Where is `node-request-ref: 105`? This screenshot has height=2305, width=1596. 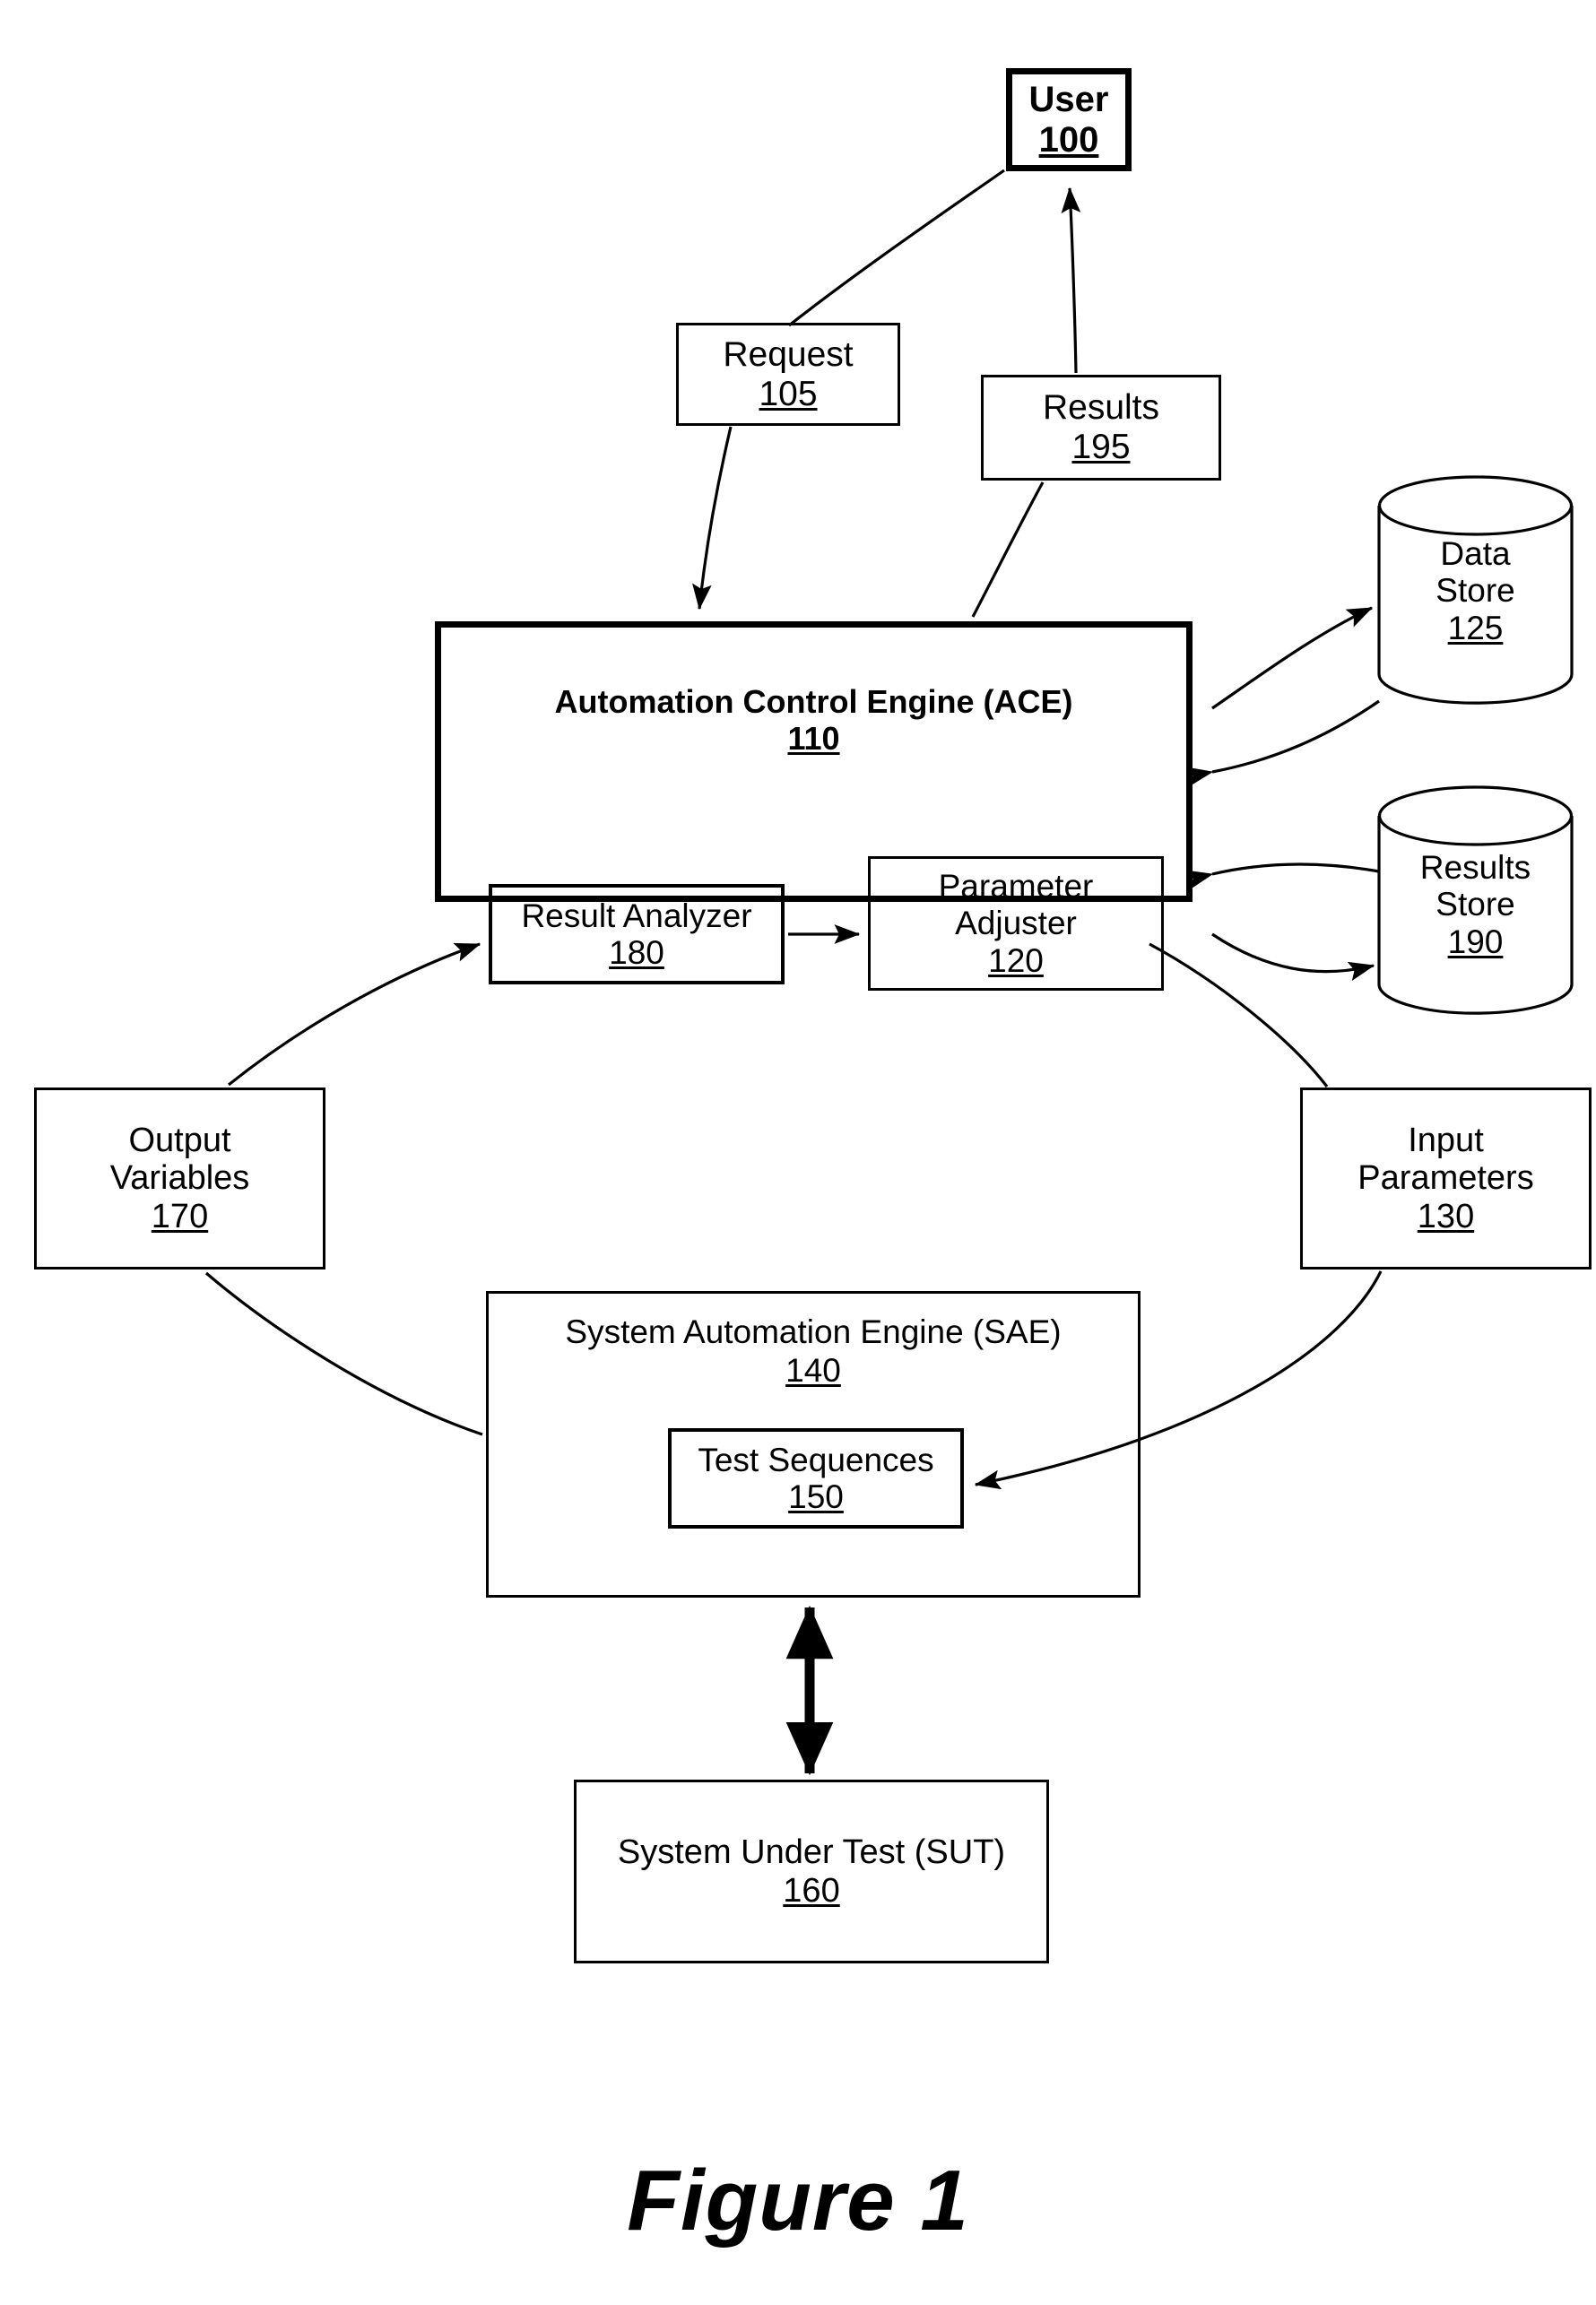 node-request-ref: 105 is located at coordinates (789, 393).